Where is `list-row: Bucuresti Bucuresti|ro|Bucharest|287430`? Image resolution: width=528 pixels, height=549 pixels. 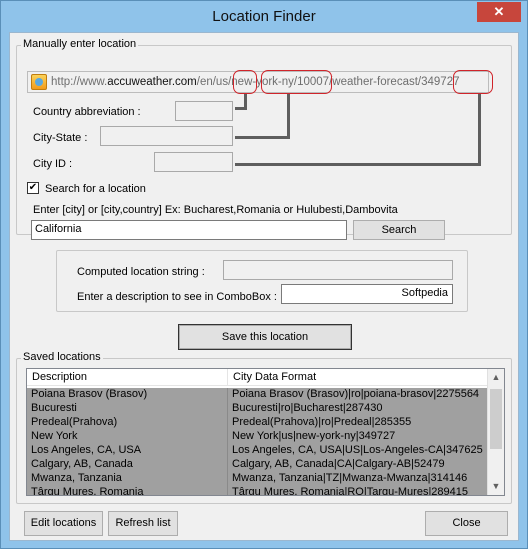 list-row: Bucuresti Bucuresti|ro|Bucharest|287430 is located at coordinates (258, 409).